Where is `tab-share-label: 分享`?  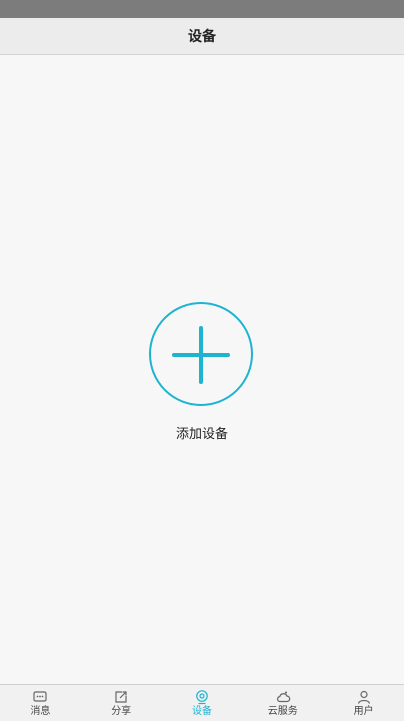
tab-share-label: 分享 is located at coordinates (121, 711).